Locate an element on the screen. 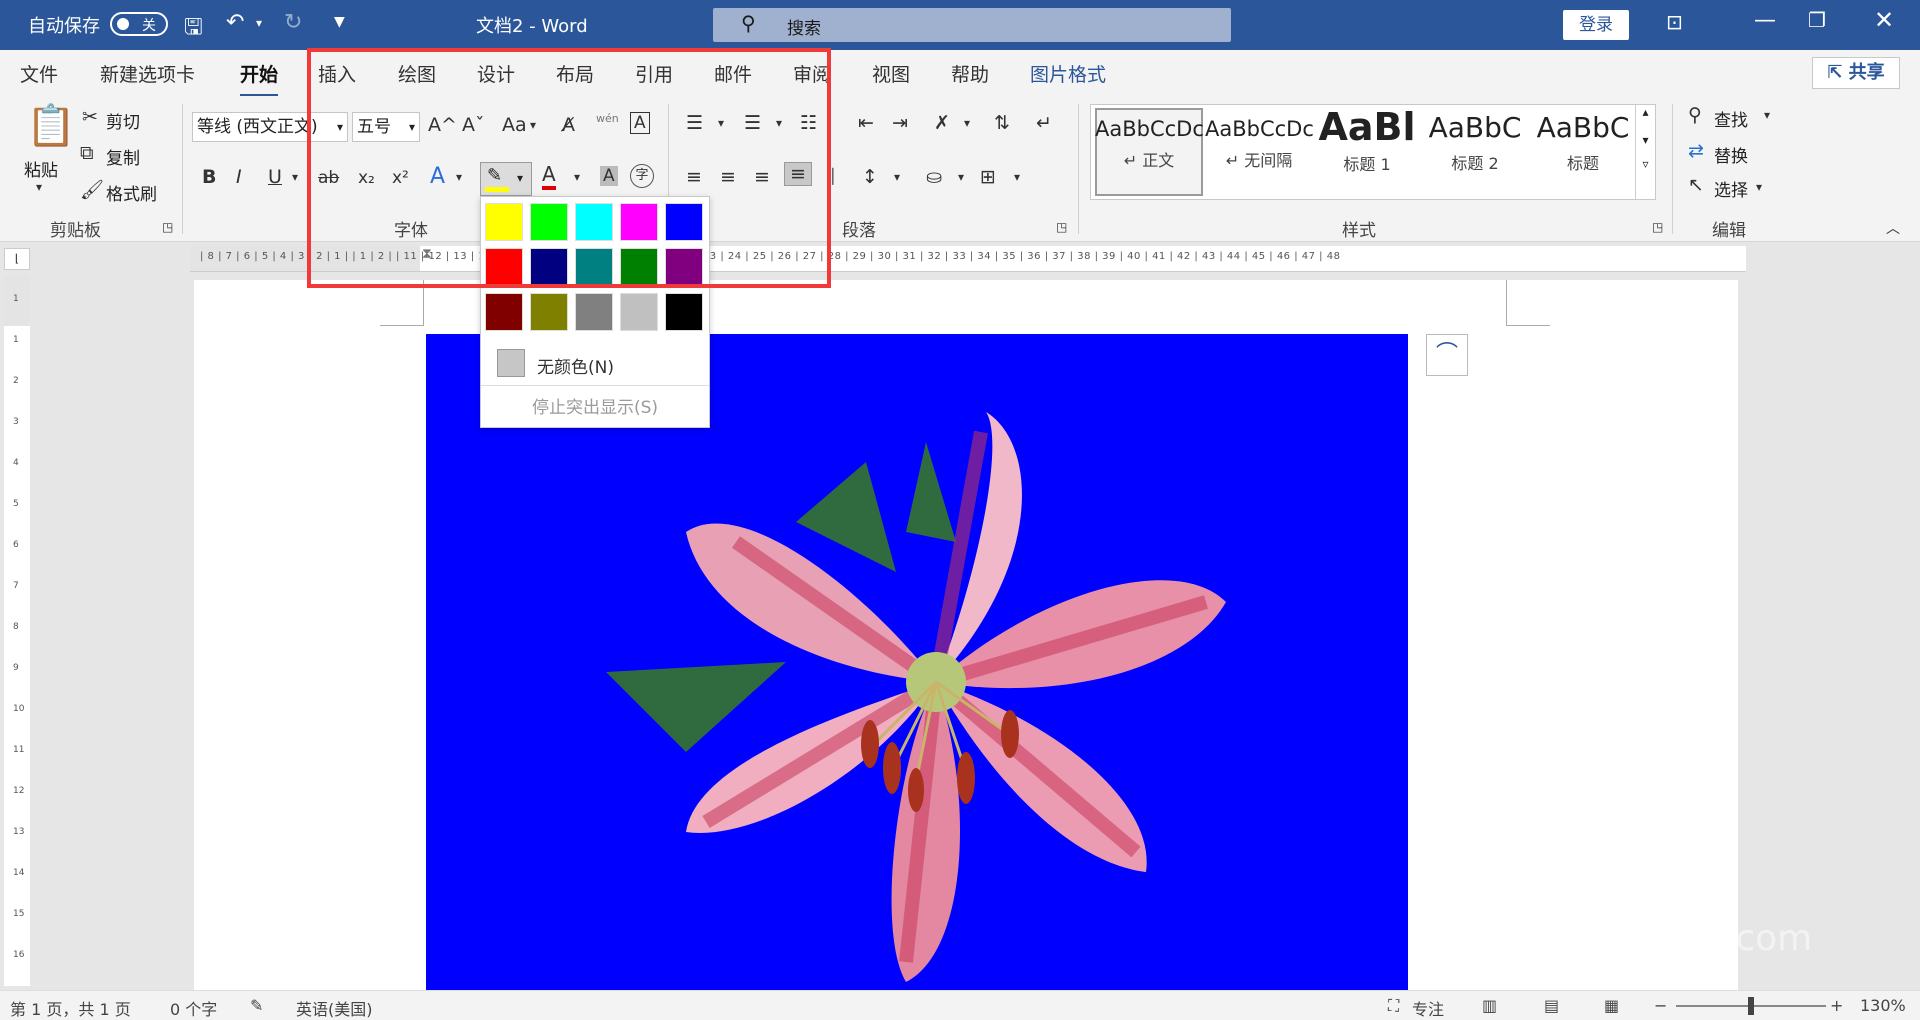 The image size is (1920, 1020). print-layout-icon: ▤ is located at coordinates (1551, 1005).